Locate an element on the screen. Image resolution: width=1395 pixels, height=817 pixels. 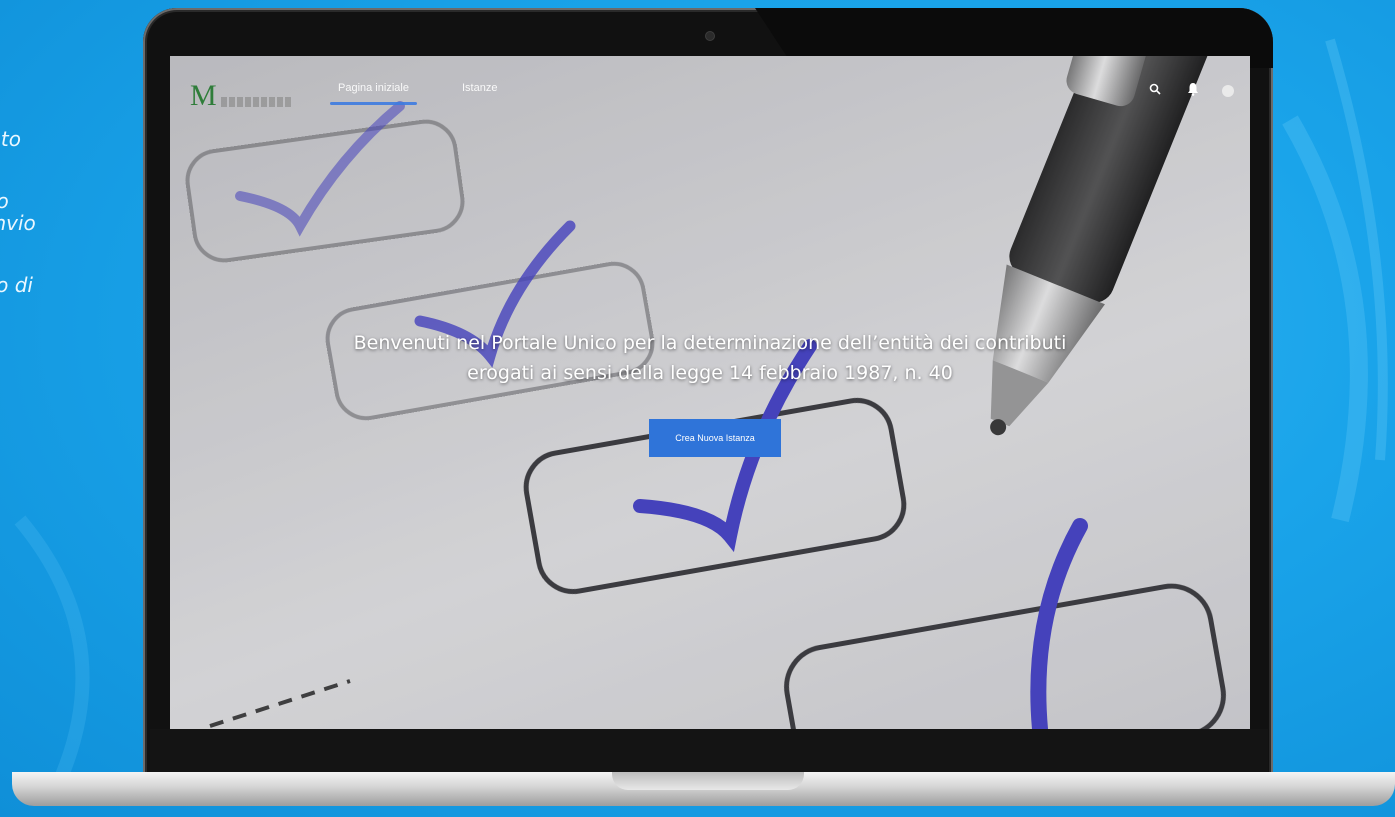
side-text-line: nato is located at coordinates (11, 139).